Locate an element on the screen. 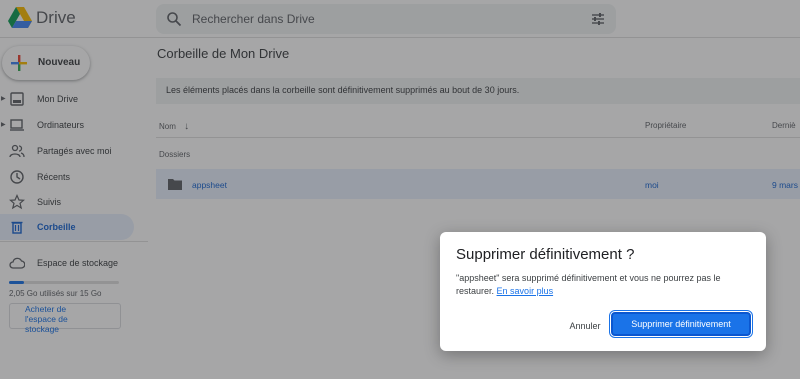 The height and width of the screenshot is (379, 800). dialog-title: Supprimer définitivement ? is located at coordinates (545, 254).